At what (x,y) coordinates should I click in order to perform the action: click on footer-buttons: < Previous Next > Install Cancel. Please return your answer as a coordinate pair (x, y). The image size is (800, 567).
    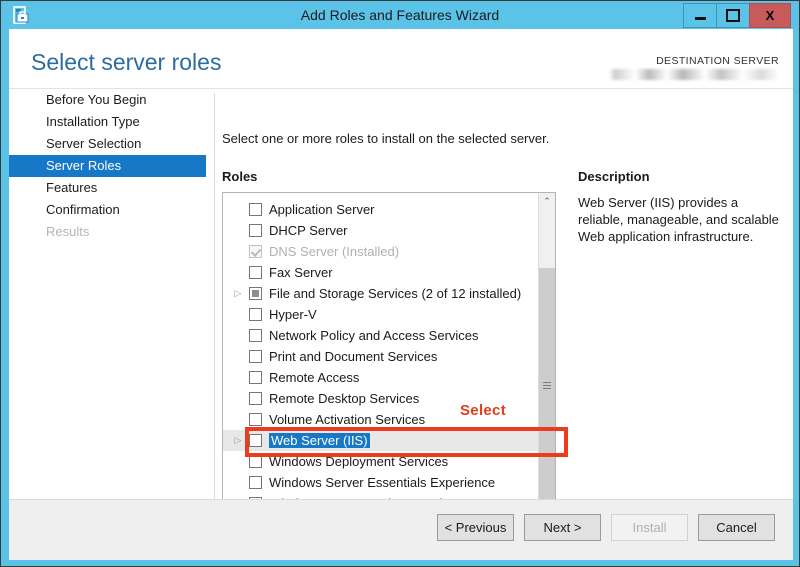
    Looking at the image, I should click on (606, 527).